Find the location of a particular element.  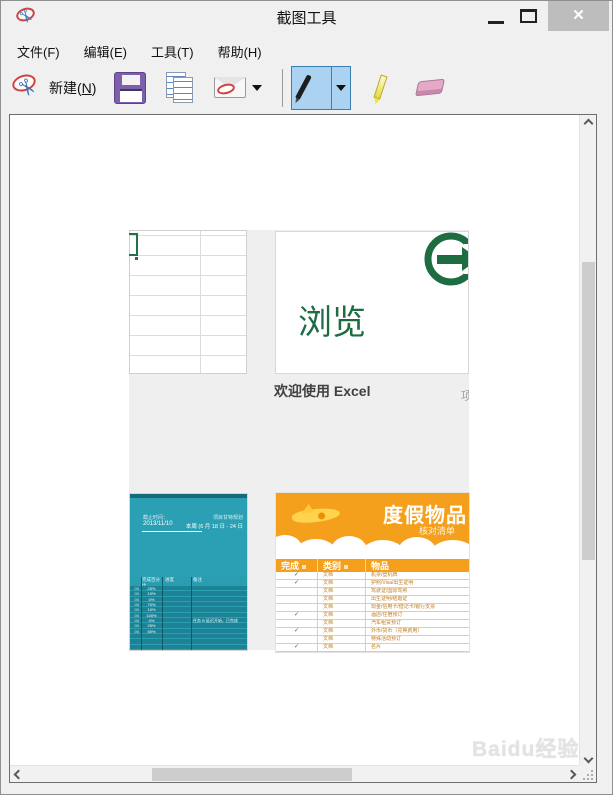

send-snip-button is located at coordinates (238, 88).